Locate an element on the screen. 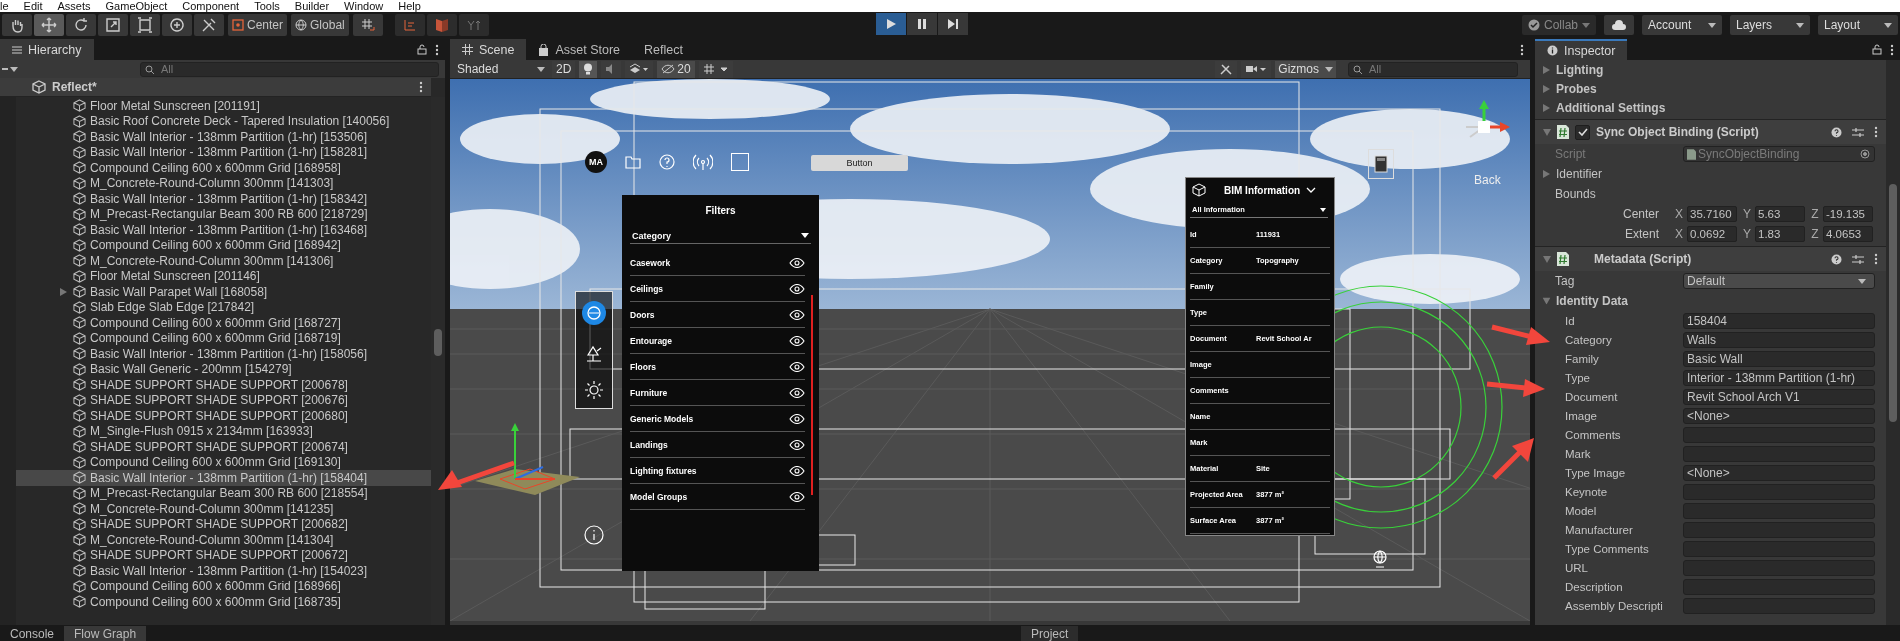 Image resolution: width=1900 pixels, height=641 pixels. grid-dropdown-icon is located at coordinates (715, 69).